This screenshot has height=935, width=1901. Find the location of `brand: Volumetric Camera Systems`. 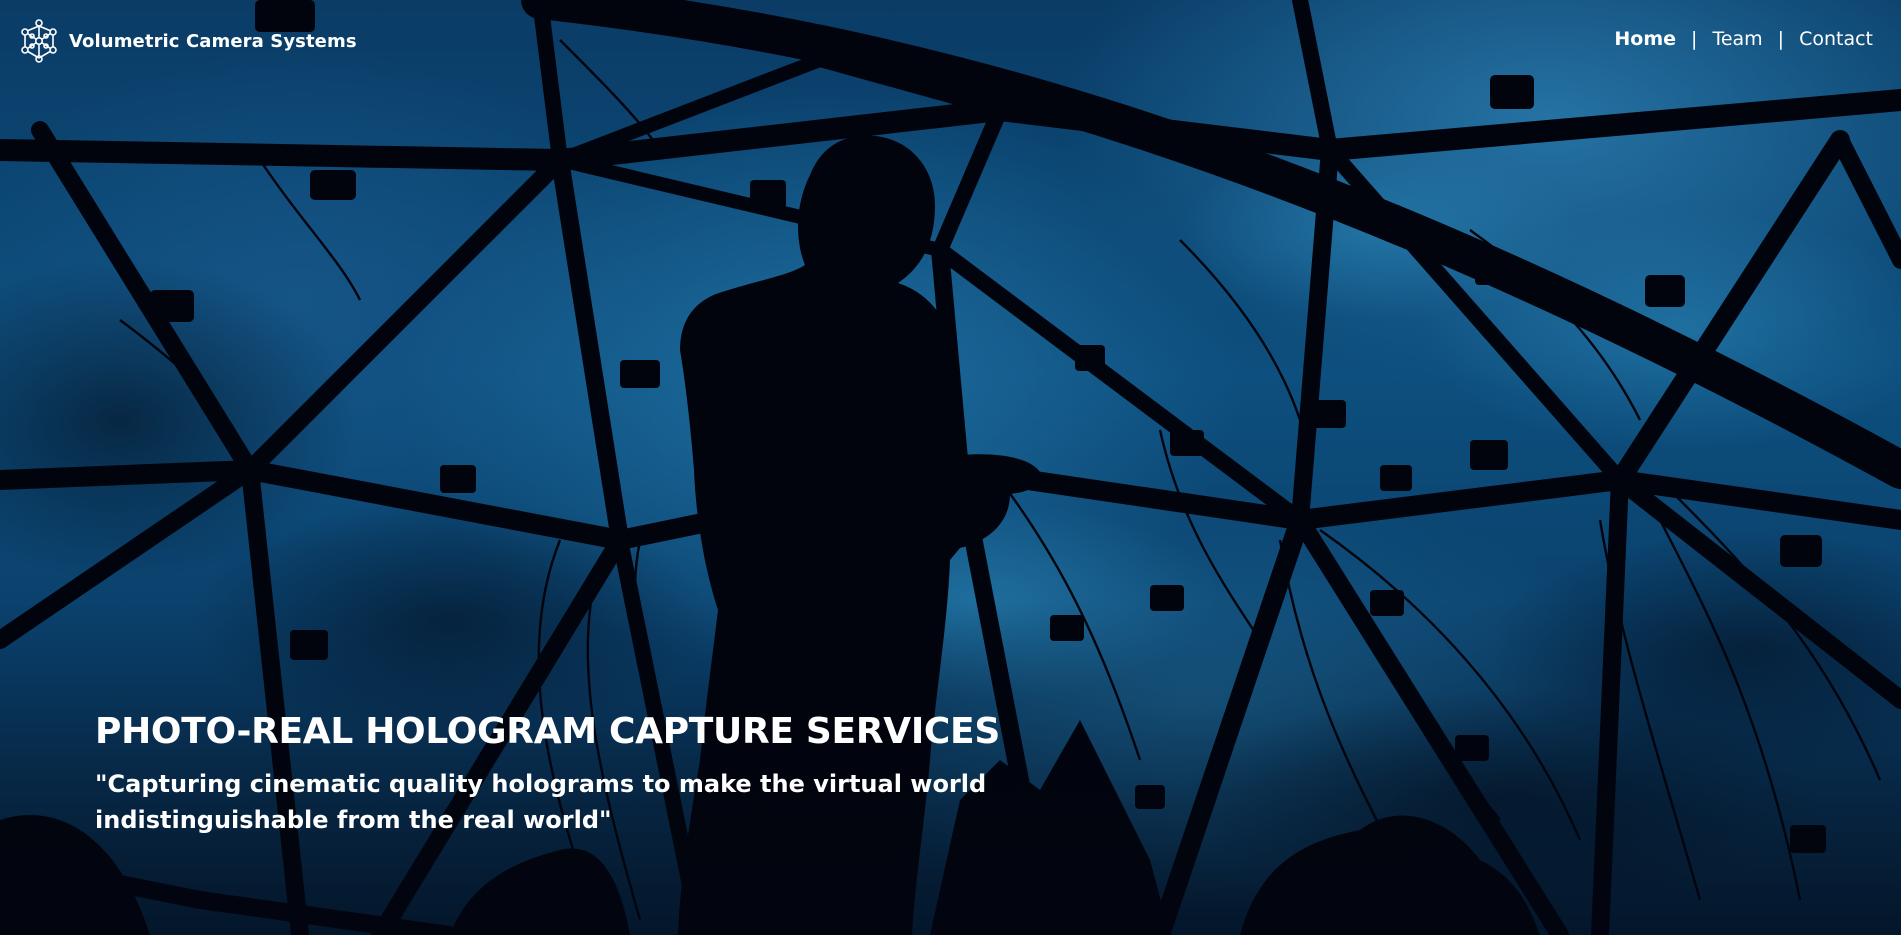

brand: Volumetric Camera Systems is located at coordinates (187, 41).